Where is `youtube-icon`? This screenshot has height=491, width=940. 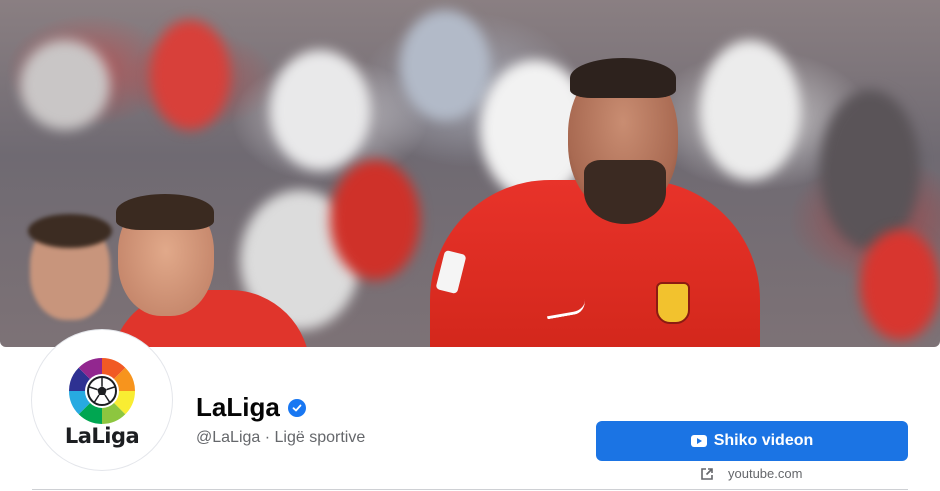
youtube-icon is located at coordinates (698, 441).